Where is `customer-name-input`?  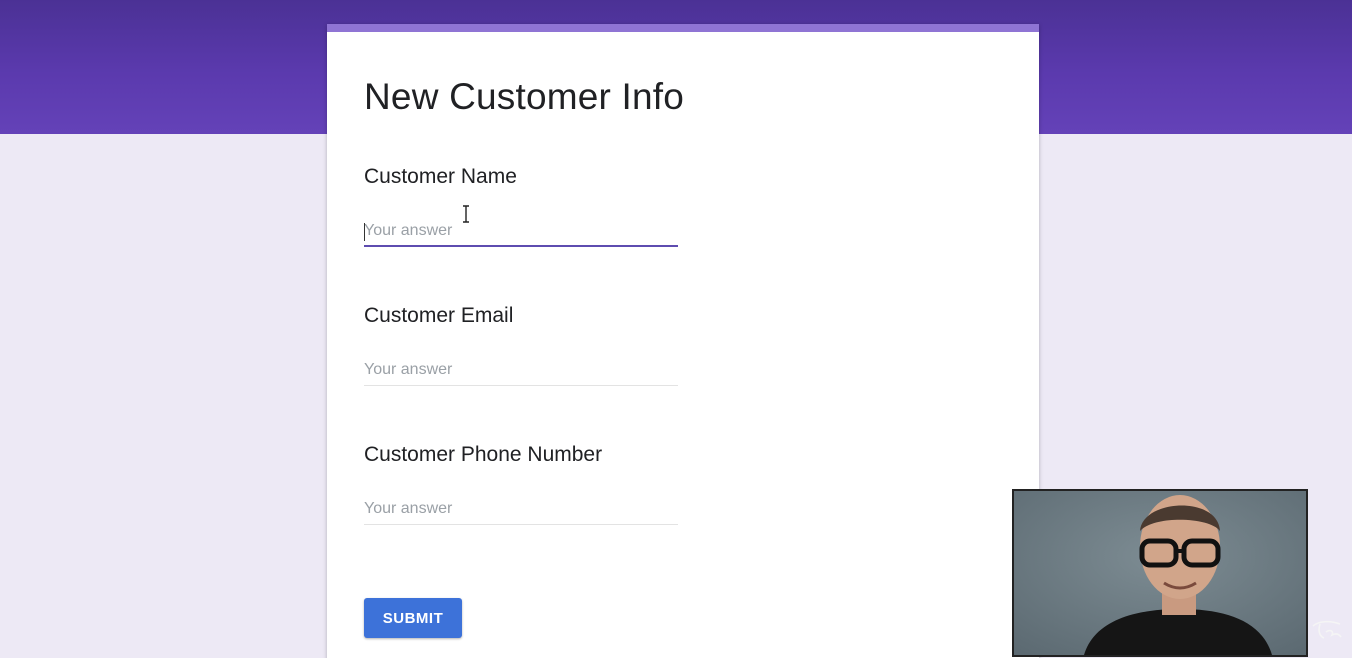 customer-name-input is located at coordinates (521, 231).